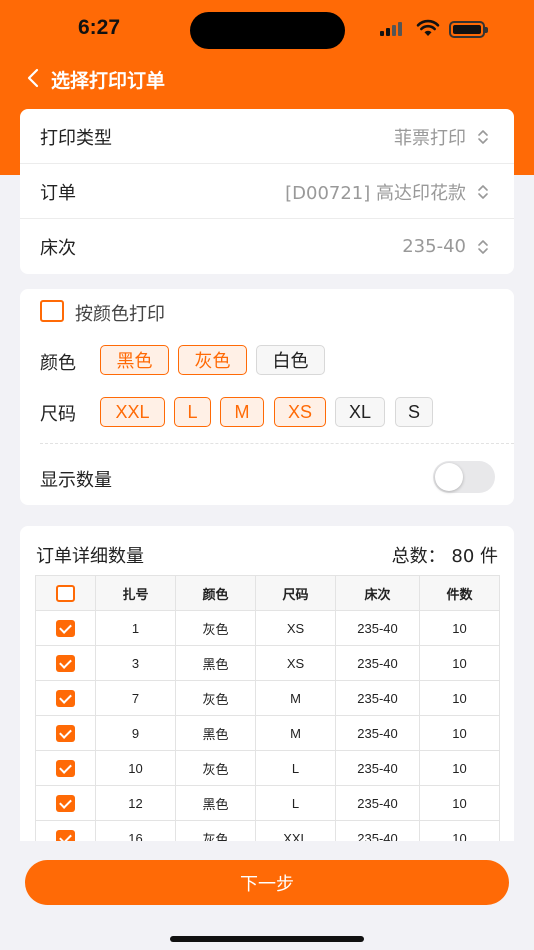 The width and height of the screenshot is (534, 950). I want to click on cellular-signal-icon, so click(393, 29).